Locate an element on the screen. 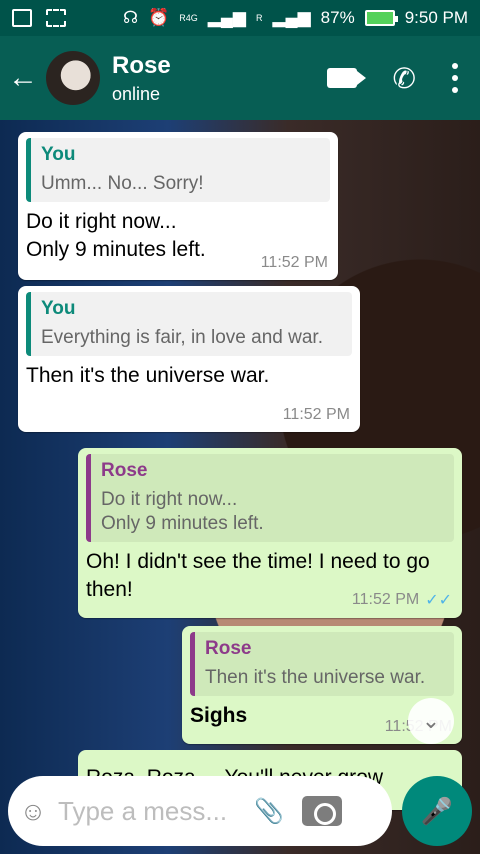 This screenshot has width=480, height=854. headphones-icon: ☊ is located at coordinates (130, 17).